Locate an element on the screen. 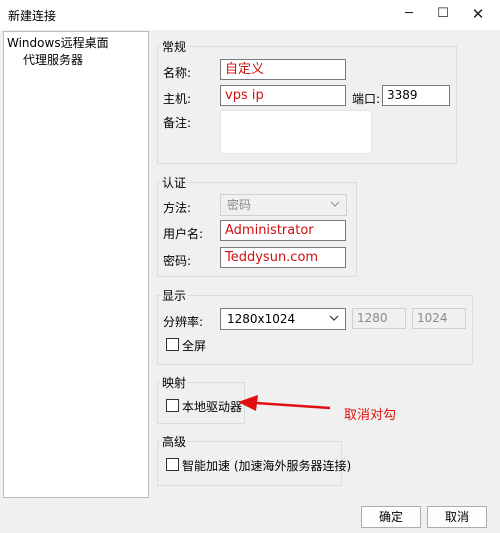 This screenshot has height=533, width=500. annotation-text: 取消对勾 is located at coordinates (370, 415).